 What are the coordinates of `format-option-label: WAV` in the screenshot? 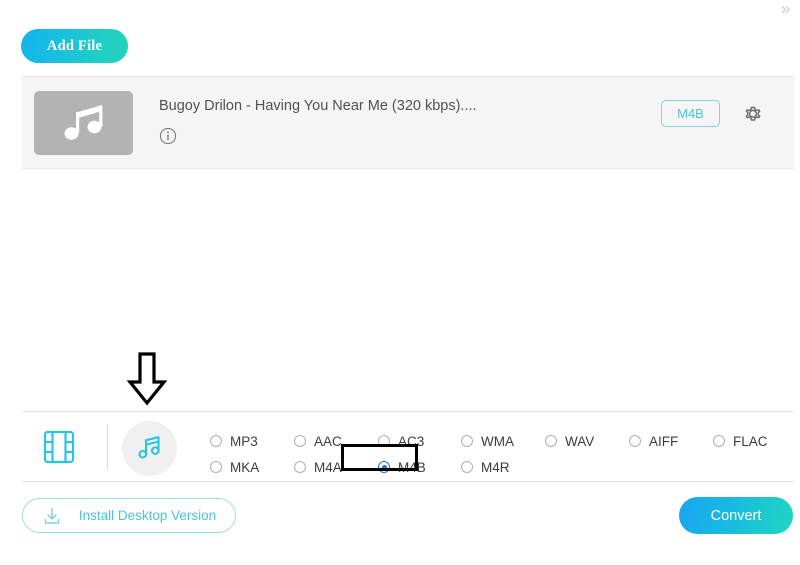 It's located at (580, 441).